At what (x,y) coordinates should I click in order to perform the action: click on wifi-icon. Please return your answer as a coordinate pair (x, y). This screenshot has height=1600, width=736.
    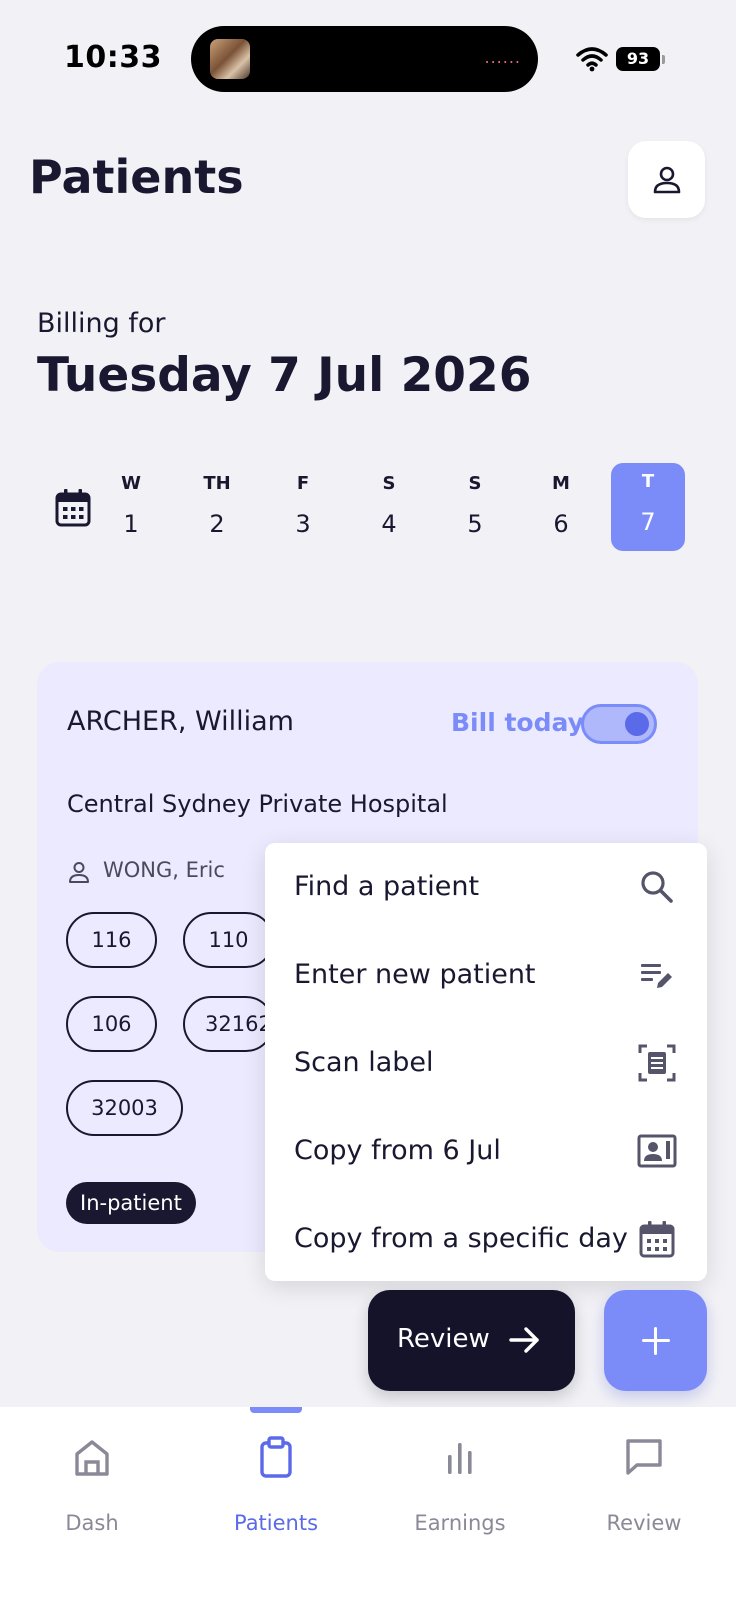
    Looking at the image, I should click on (592, 59).